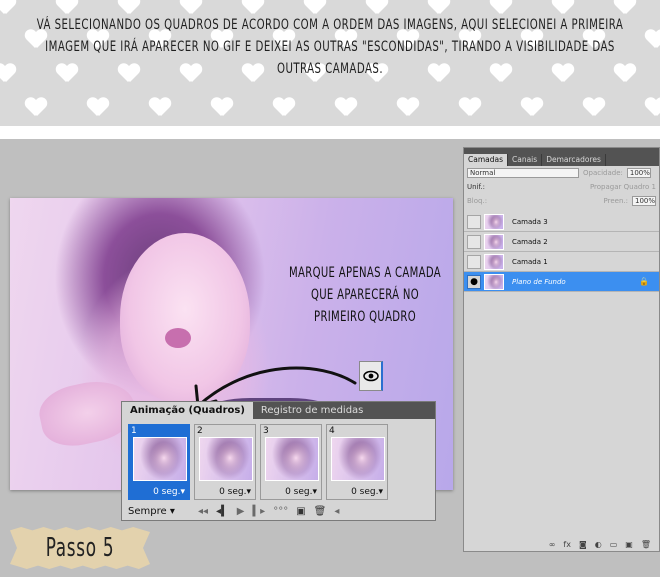 The image size is (660, 577). I want to click on frame-3: 3 0 seg.▾, so click(291, 462).